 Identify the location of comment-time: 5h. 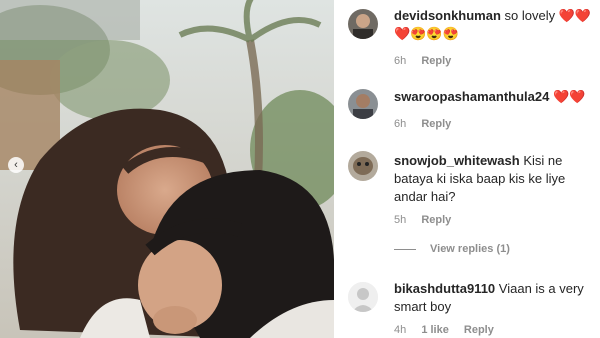
(400, 220).